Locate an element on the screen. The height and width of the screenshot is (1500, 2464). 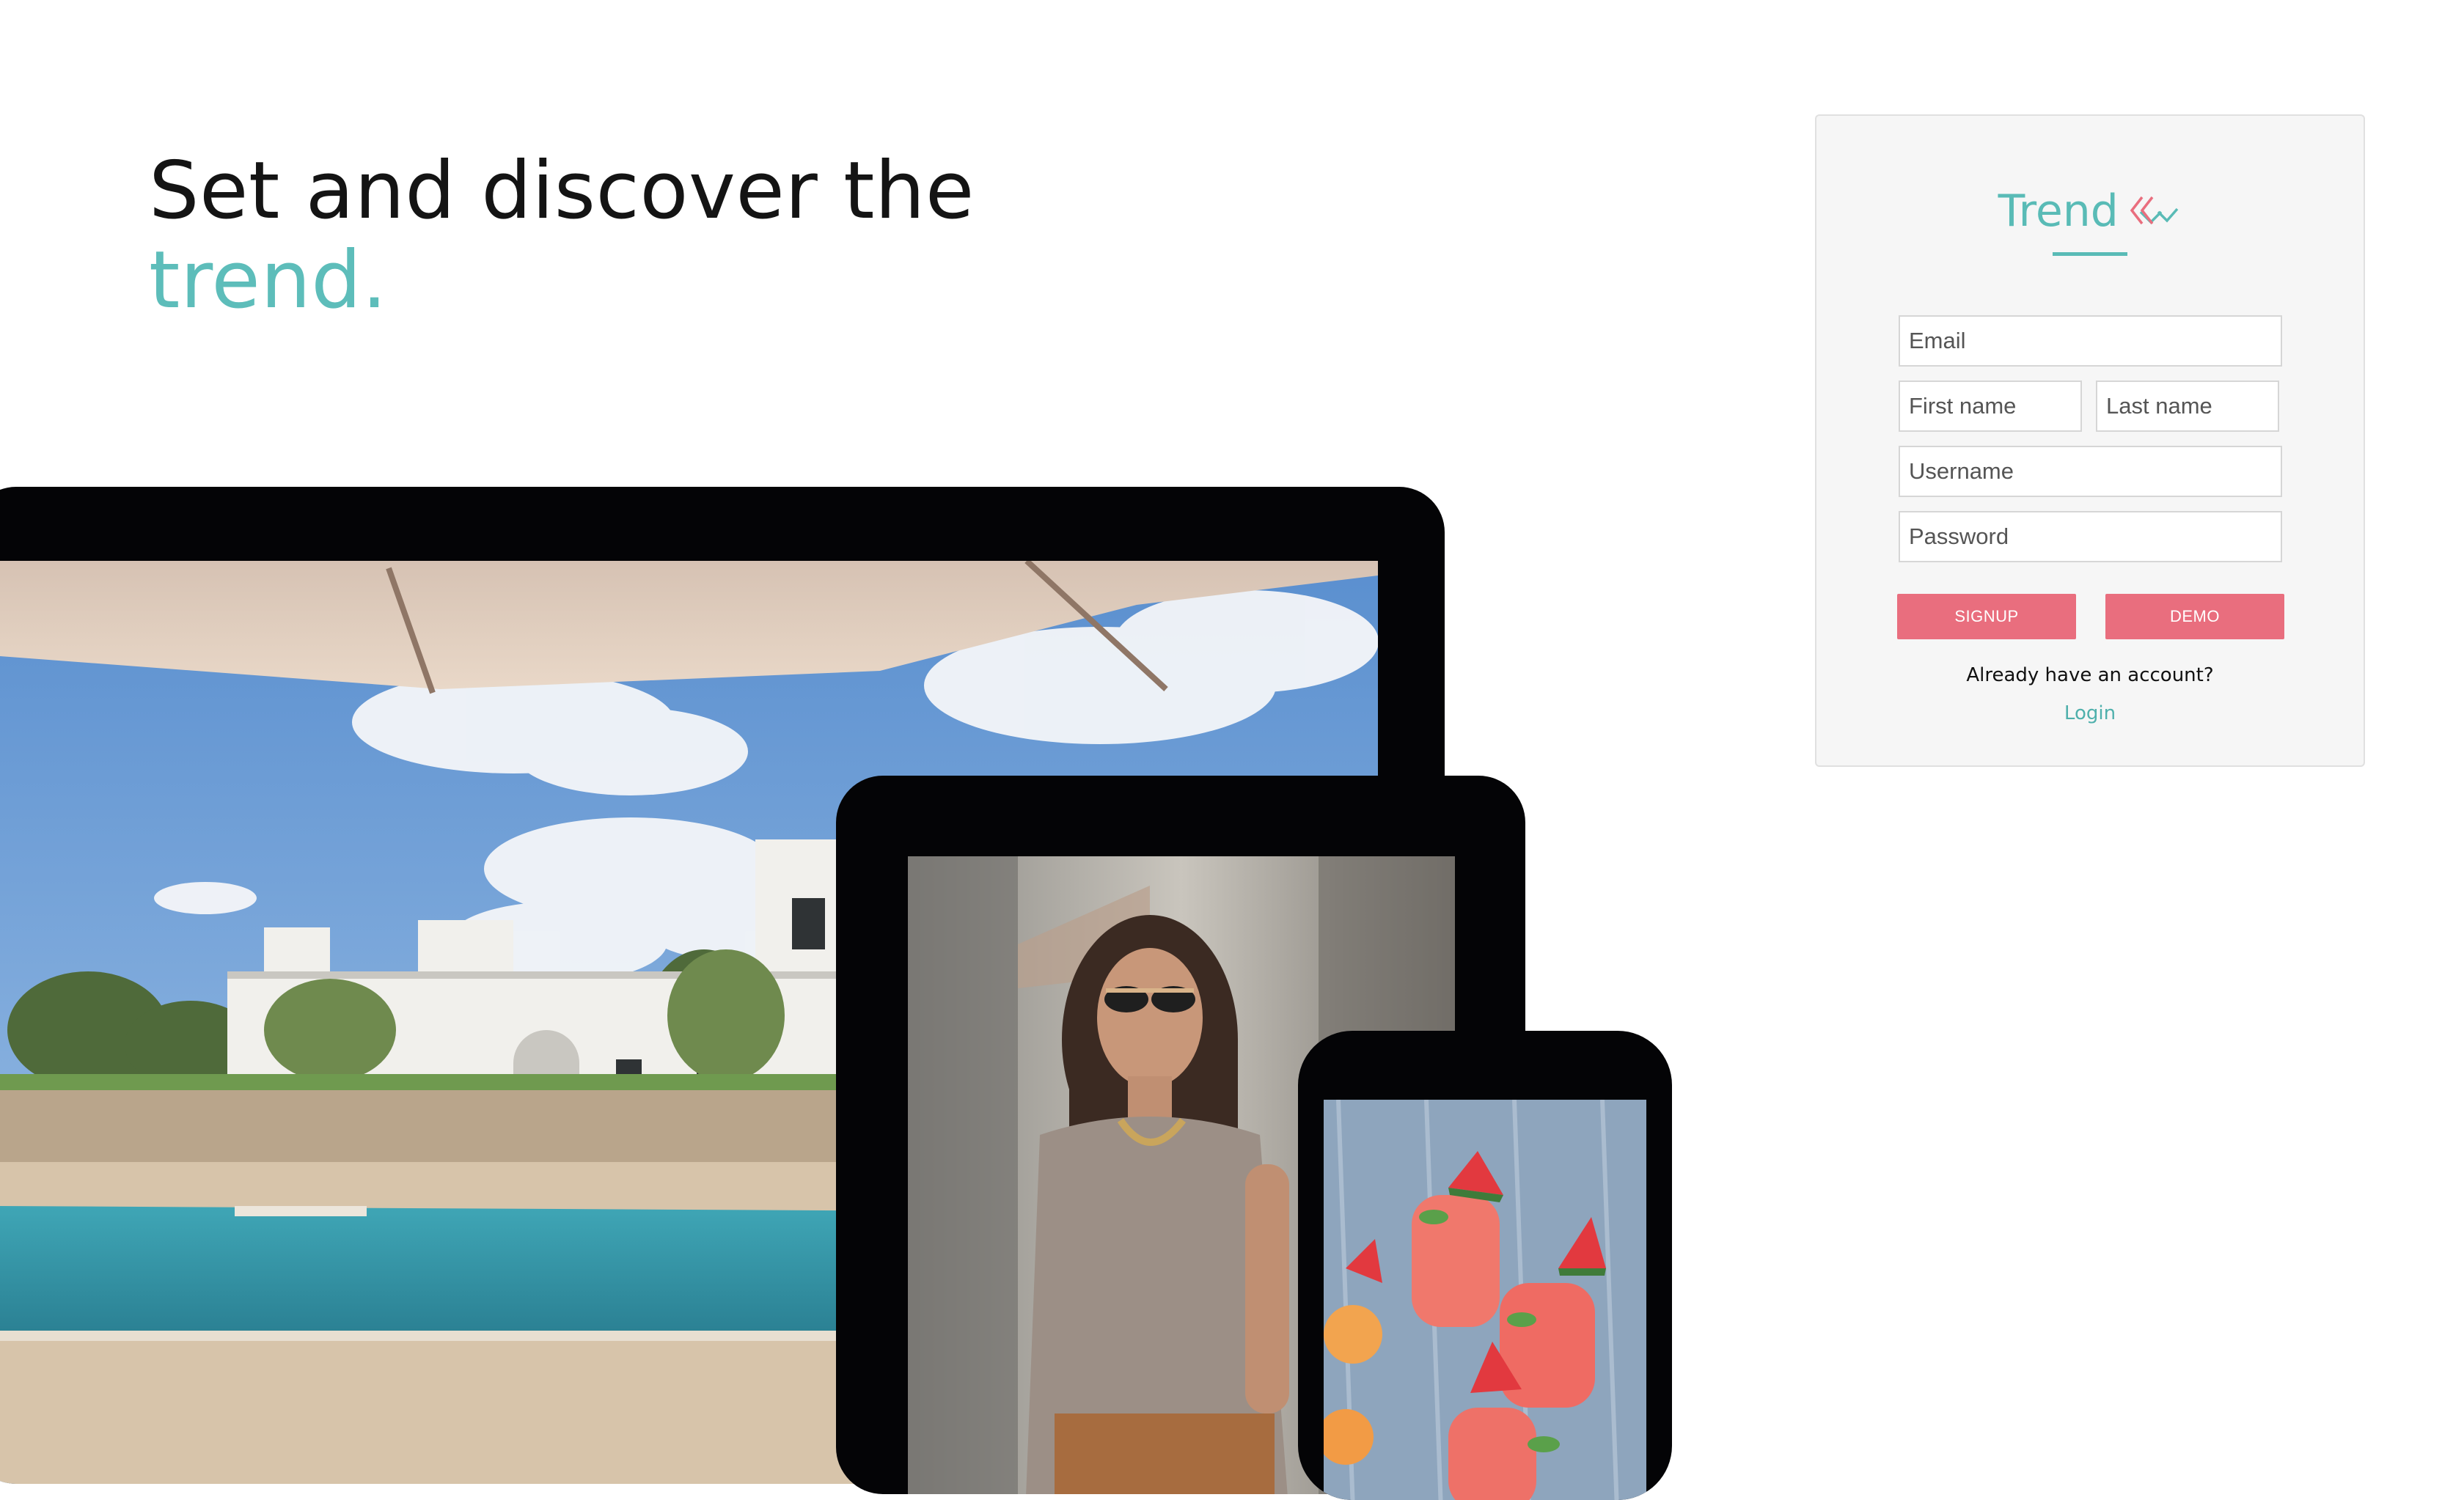
phone-screen-image is located at coordinates (1485, 1300).